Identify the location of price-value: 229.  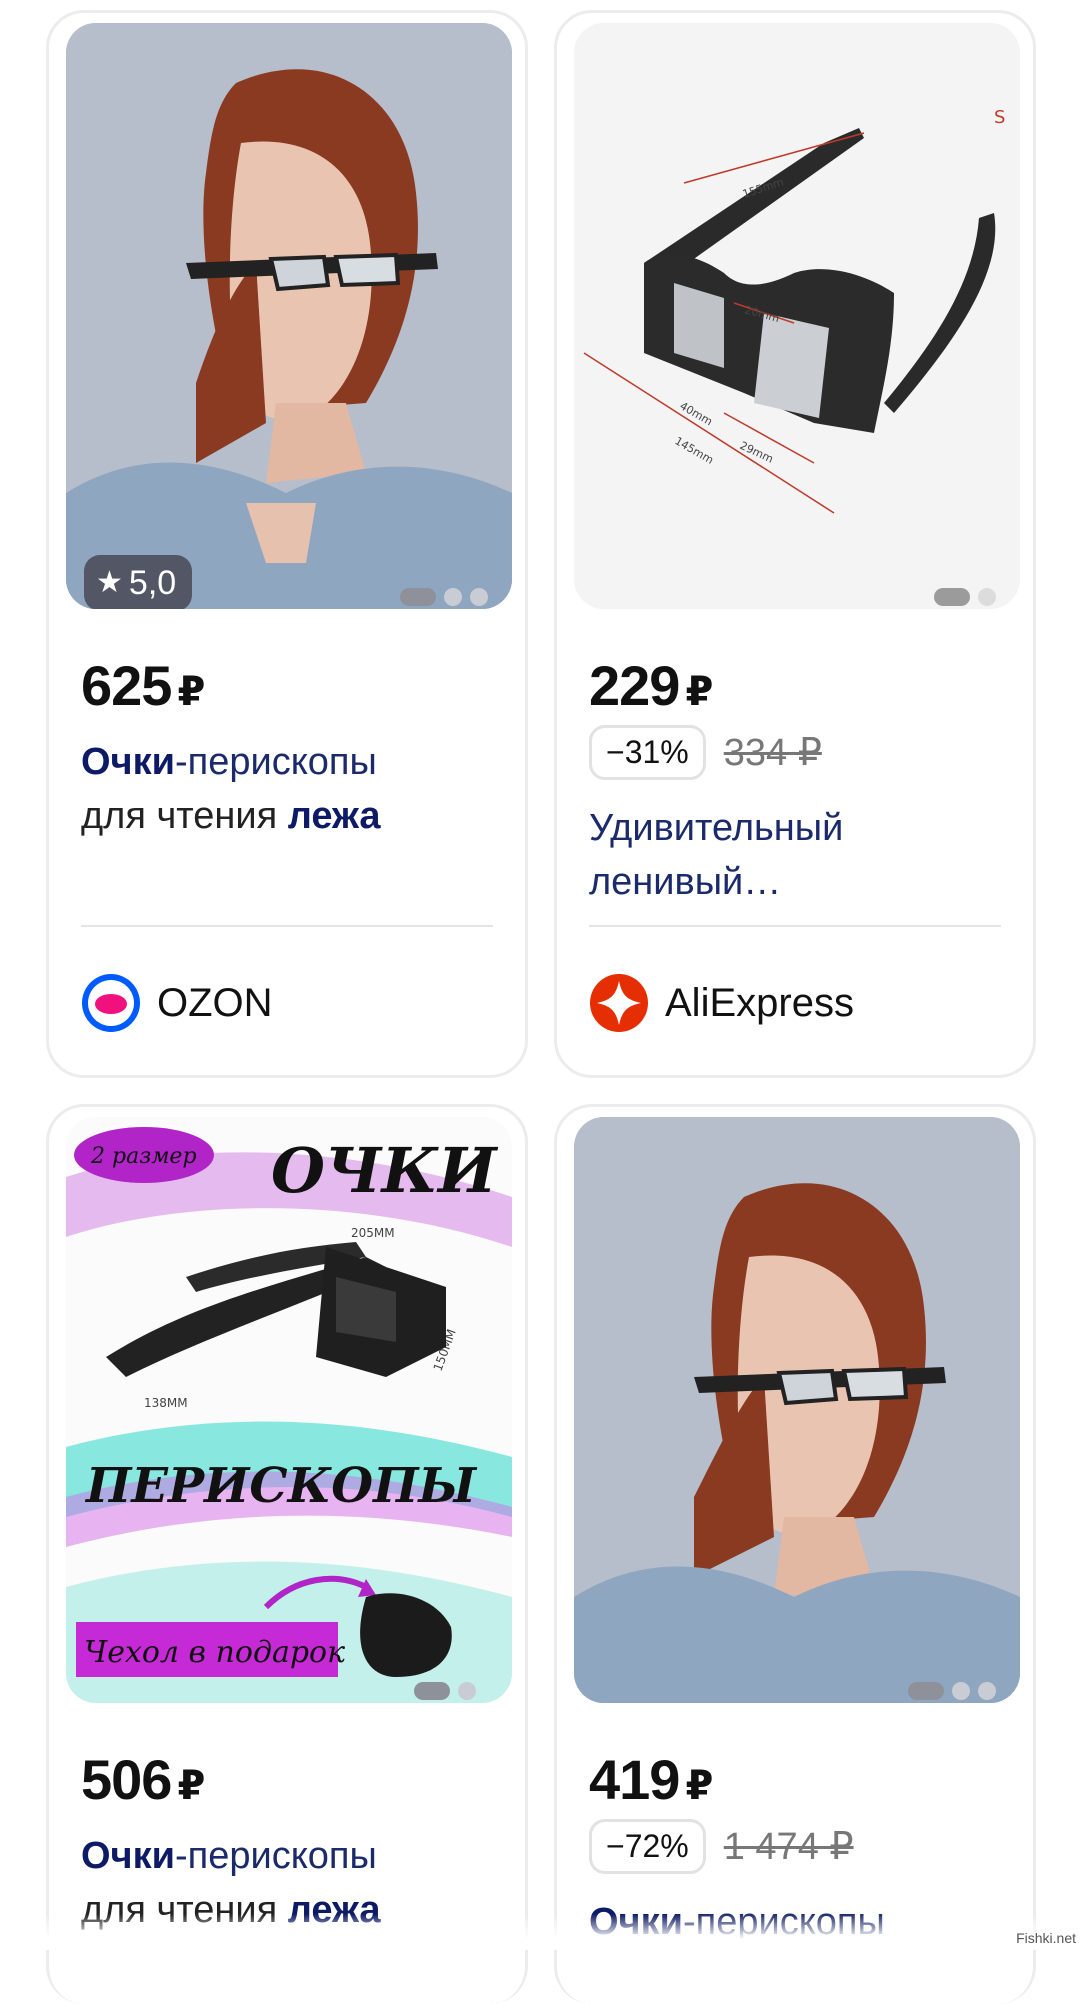
(634, 685).